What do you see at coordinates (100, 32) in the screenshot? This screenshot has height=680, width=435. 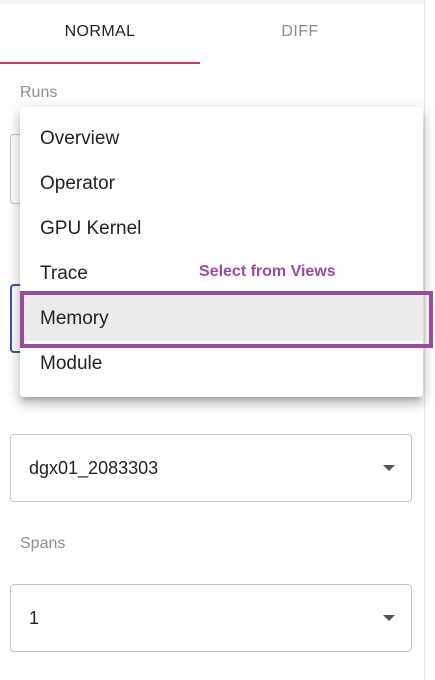 I see `tab-normal: NORMAL` at bounding box center [100, 32].